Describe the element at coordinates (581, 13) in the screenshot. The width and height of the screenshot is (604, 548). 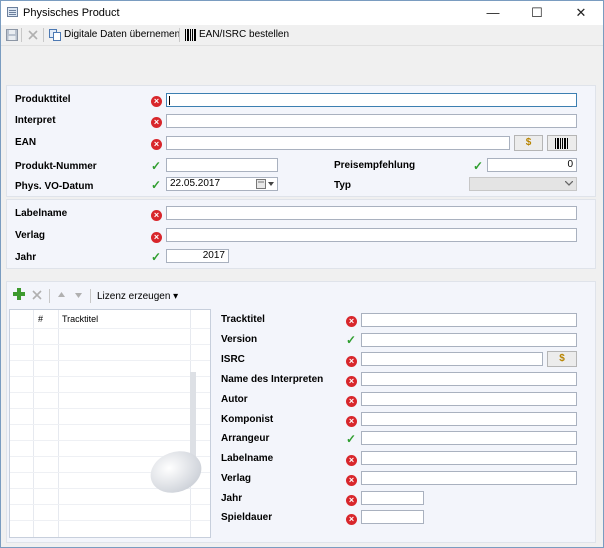
I see `close-button: ✕` at that location.